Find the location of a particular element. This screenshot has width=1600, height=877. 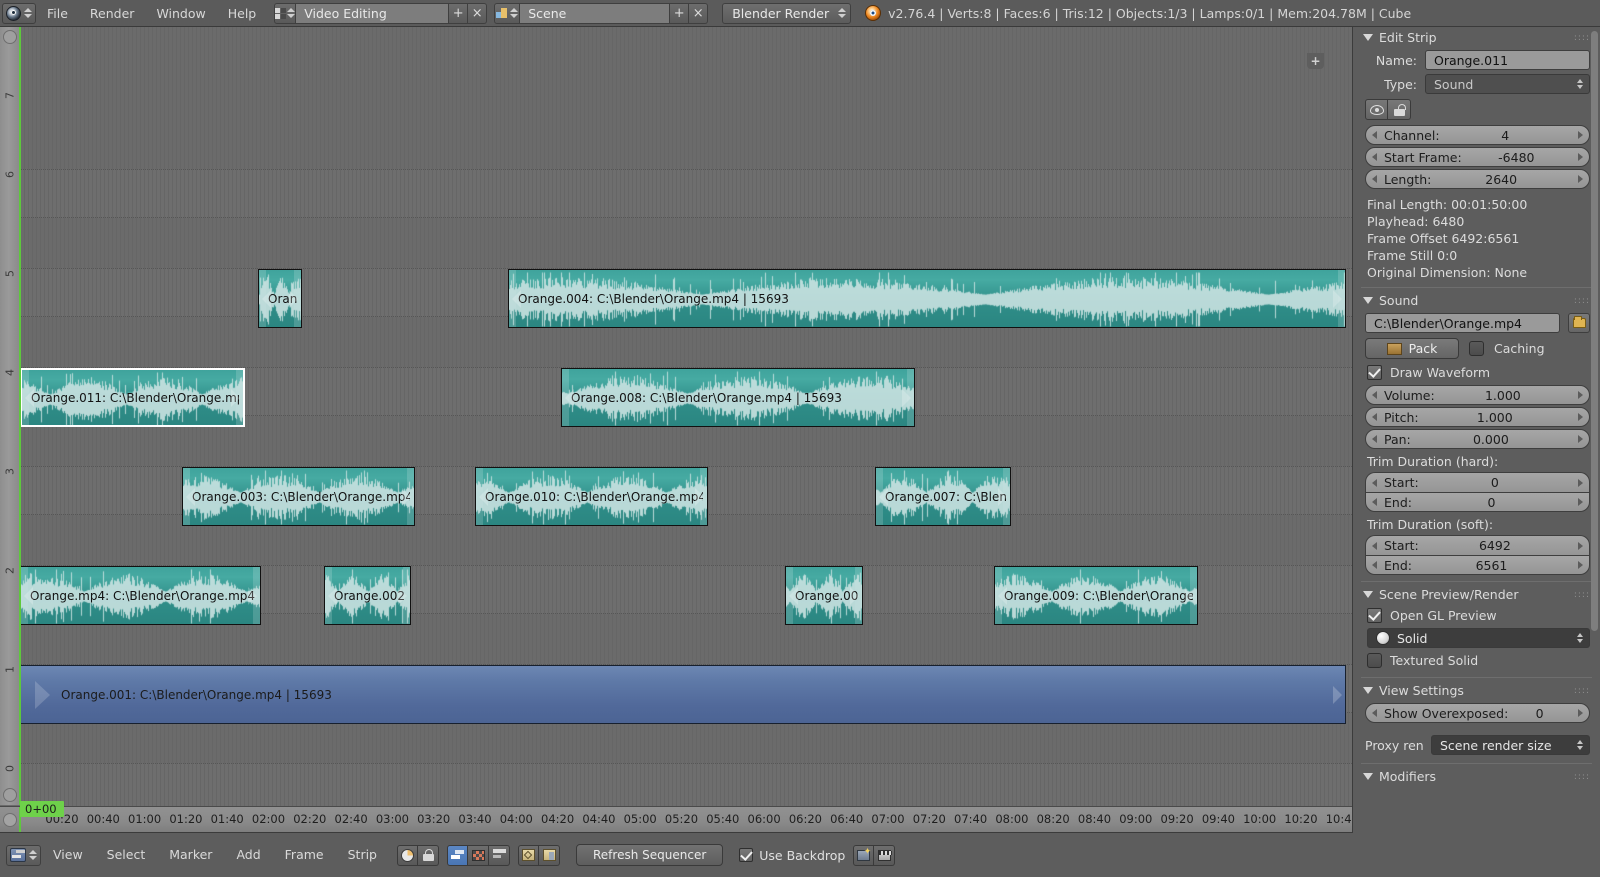

delete-scene-button: × is located at coordinates (699, 13).